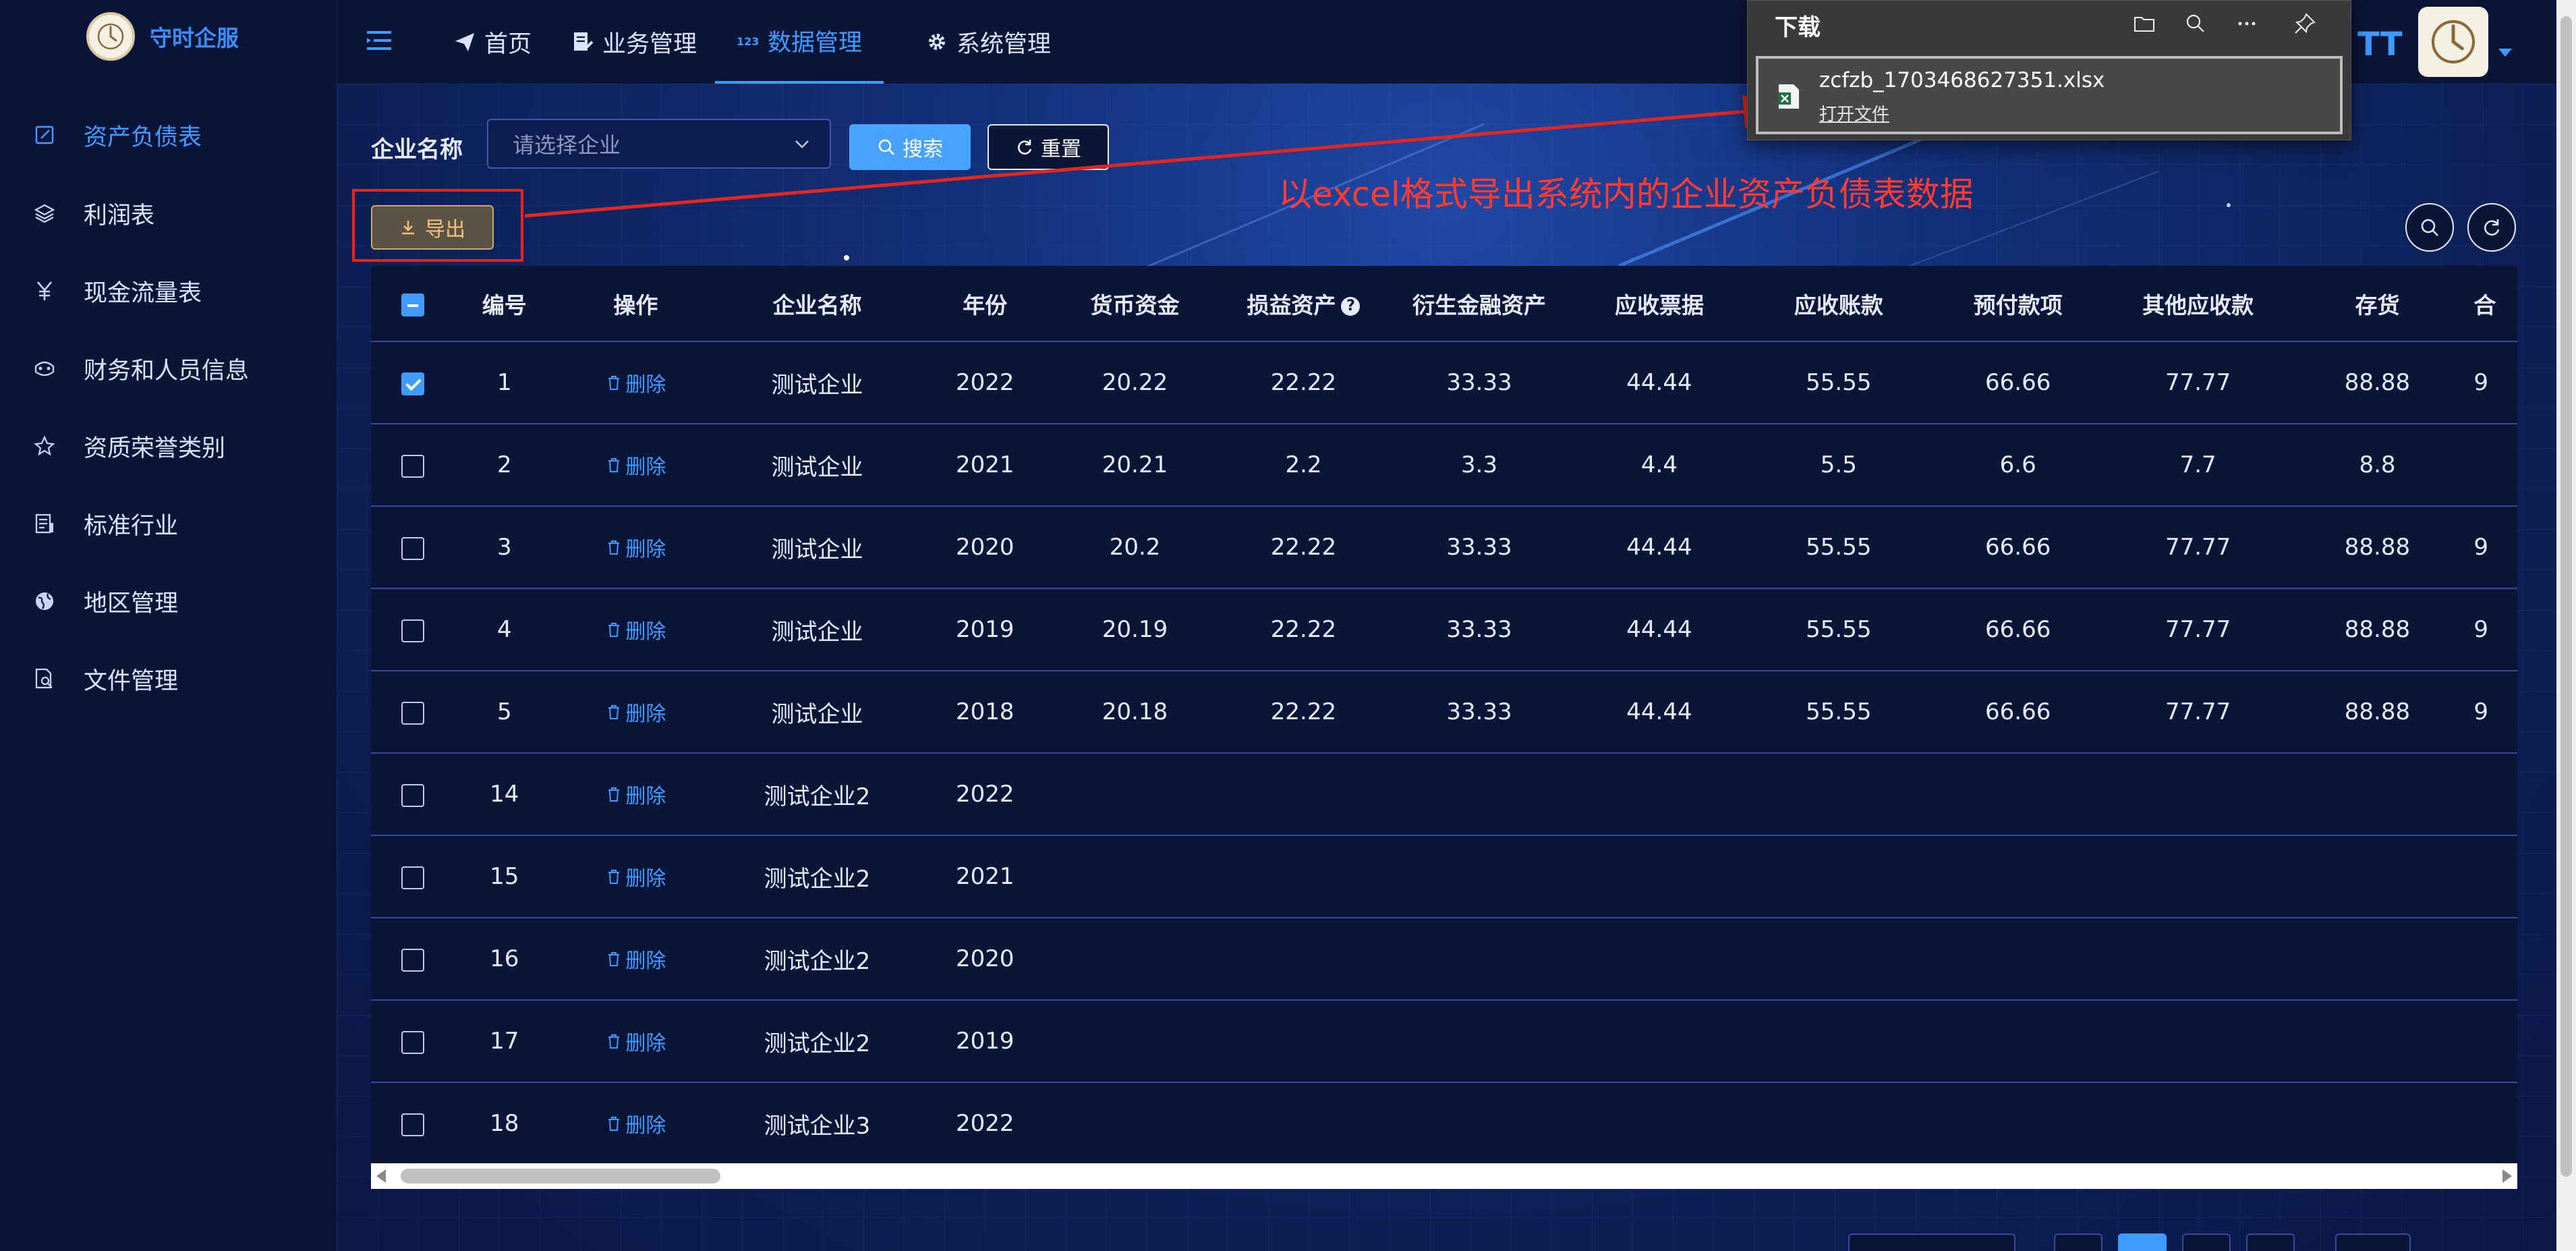 The width and height of the screenshot is (2576, 1251). What do you see at coordinates (1479, 304) in the screenshot?
I see `column-header: 衍生金融资产` at bounding box center [1479, 304].